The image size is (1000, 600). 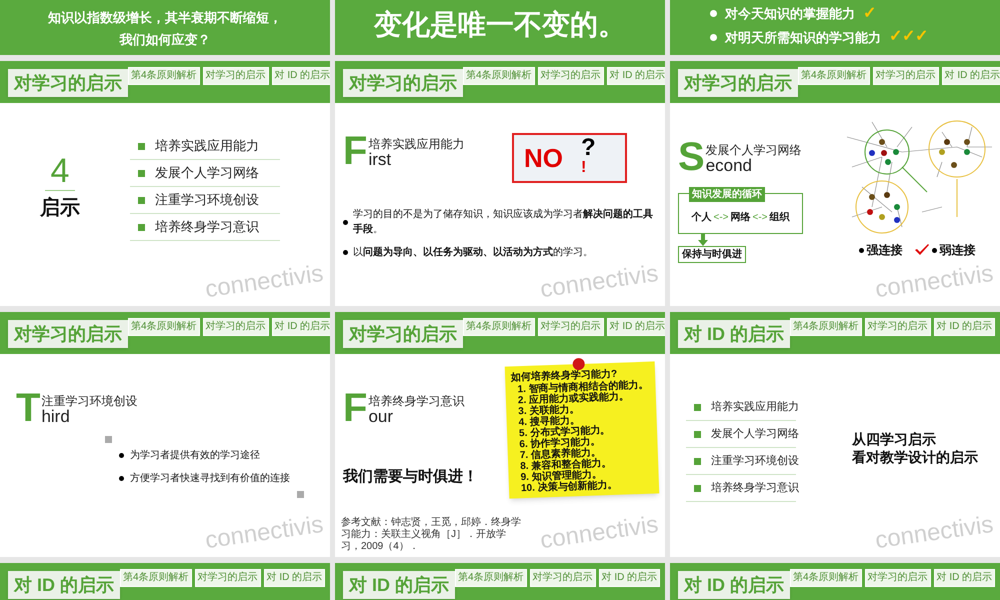 I want to click on heading-subtitle: 培养实践应用能力, so click(x=416, y=144).